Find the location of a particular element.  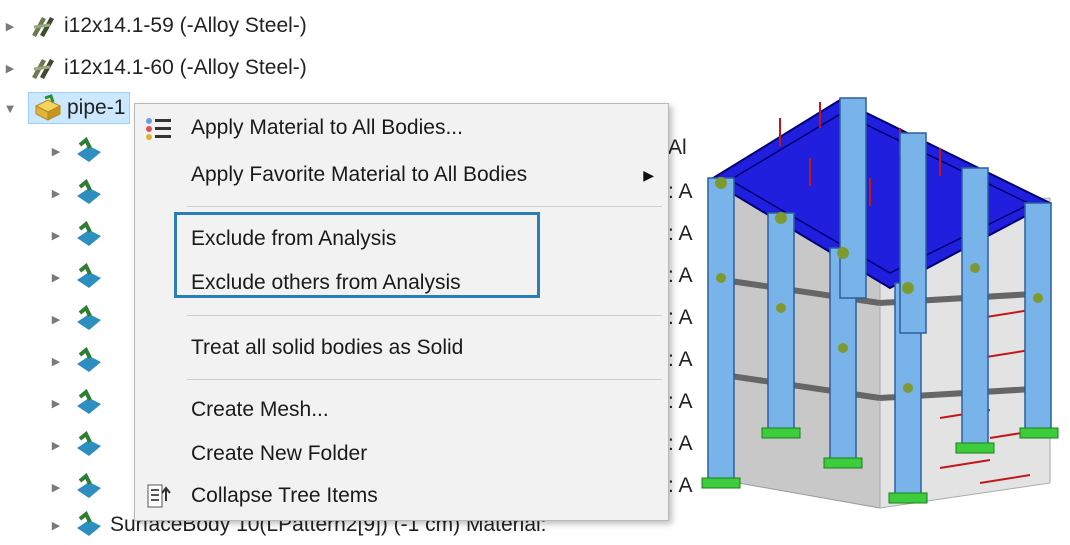

tree-row-selected: ▼ pipe-1 is located at coordinates (65, 108).